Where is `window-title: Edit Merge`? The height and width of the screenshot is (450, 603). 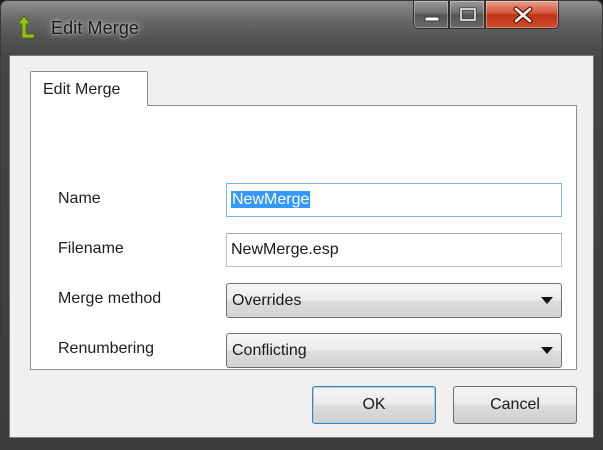 window-title: Edit Merge is located at coordinates (95, 28).